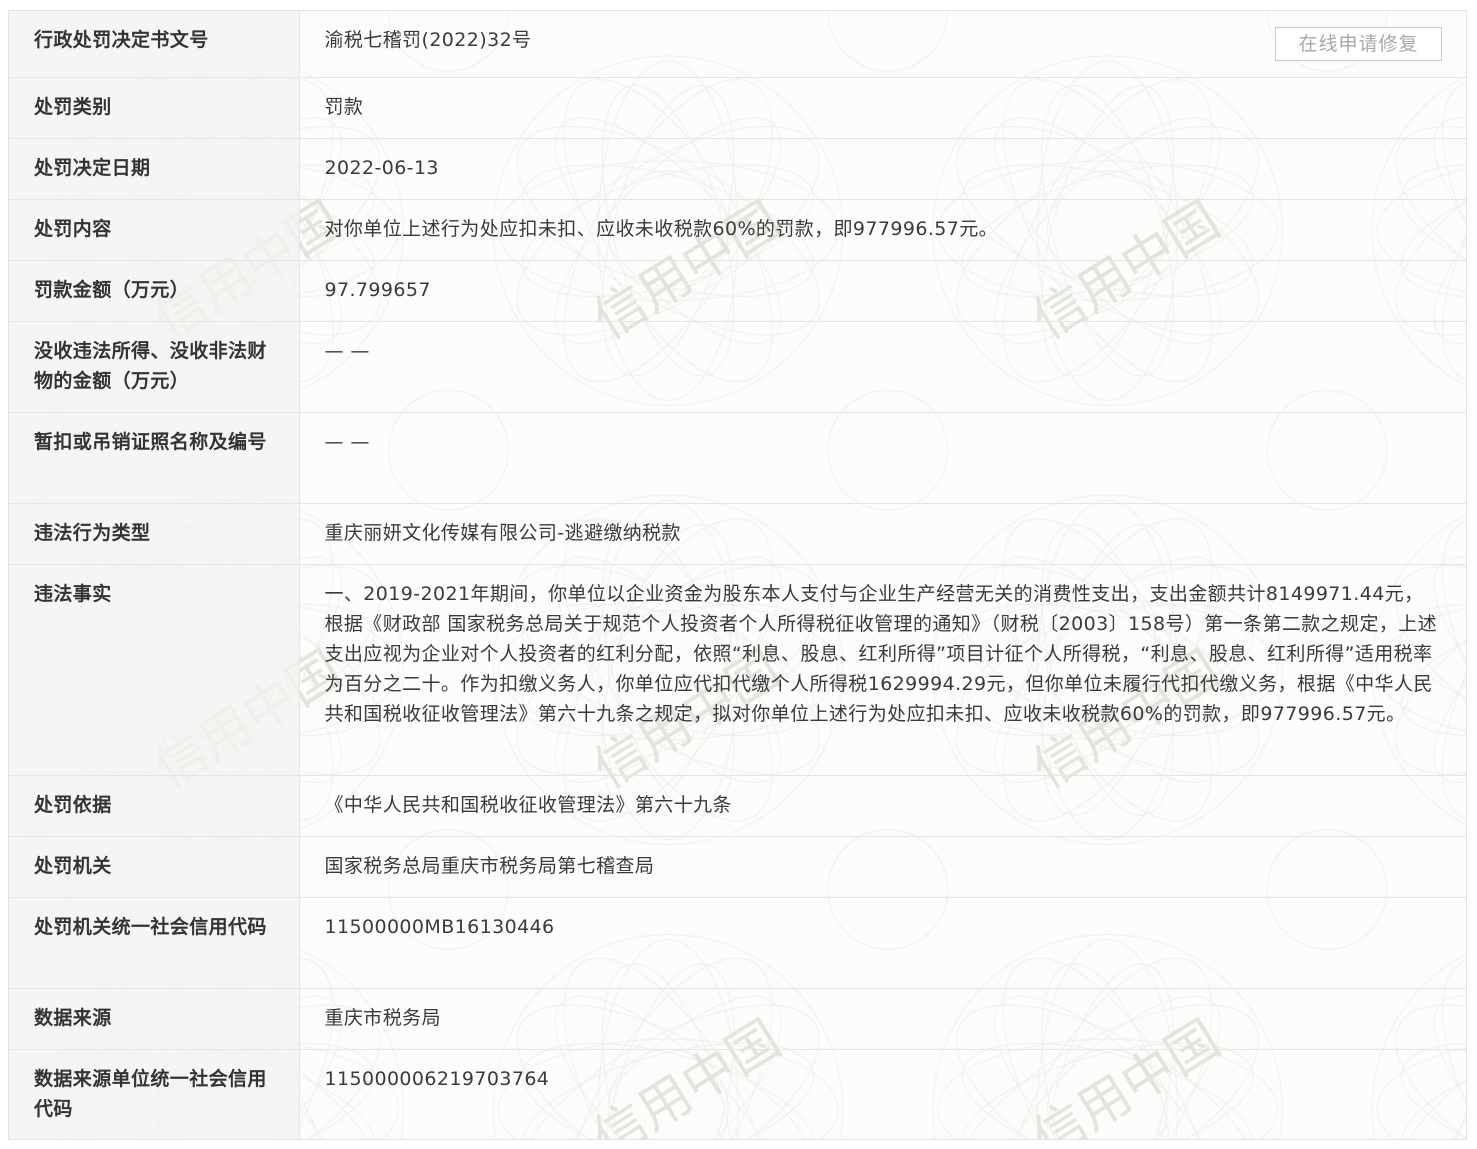  What do you see at coordinates (502, 532) in the screenshot?
I see `field-value: 重庆丽妍文化传媒有限公司-逃避缴纳税款` at bounding box center [502, 532].